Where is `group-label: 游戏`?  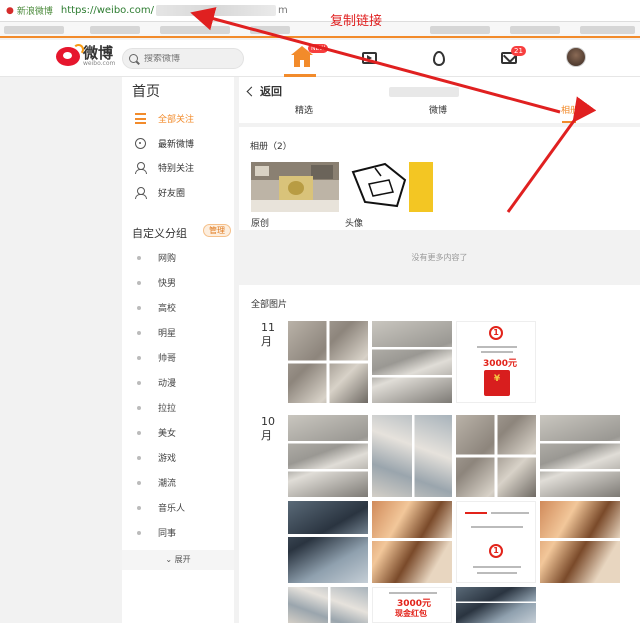
group-label: 游戏 is located at coordinates (167, 459).